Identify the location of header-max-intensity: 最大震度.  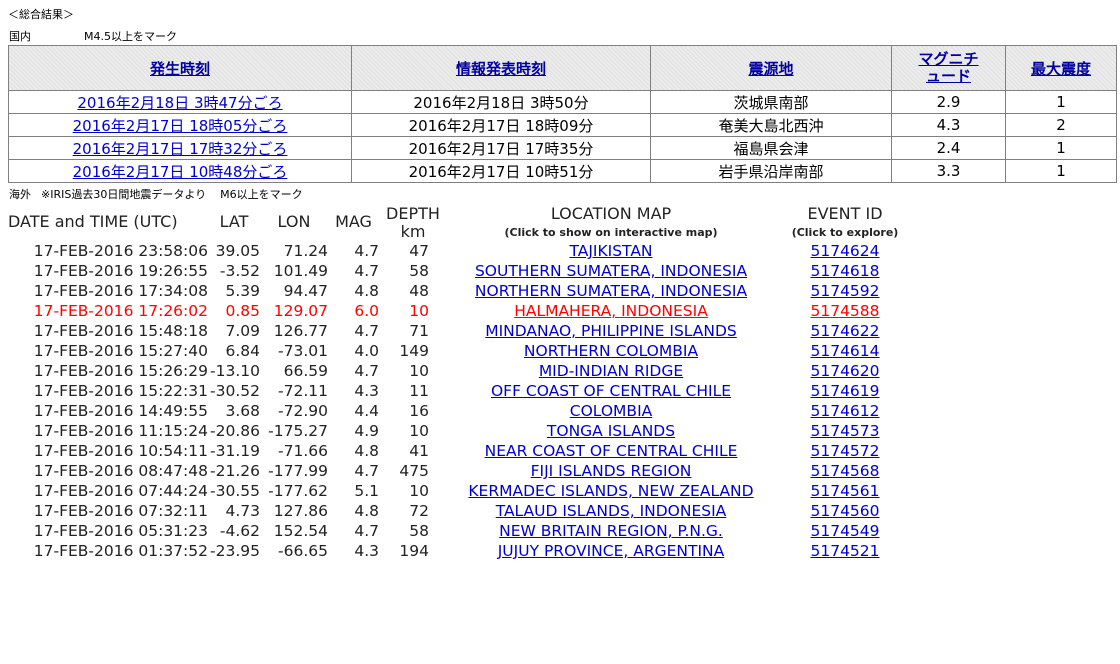
(1061, 68).